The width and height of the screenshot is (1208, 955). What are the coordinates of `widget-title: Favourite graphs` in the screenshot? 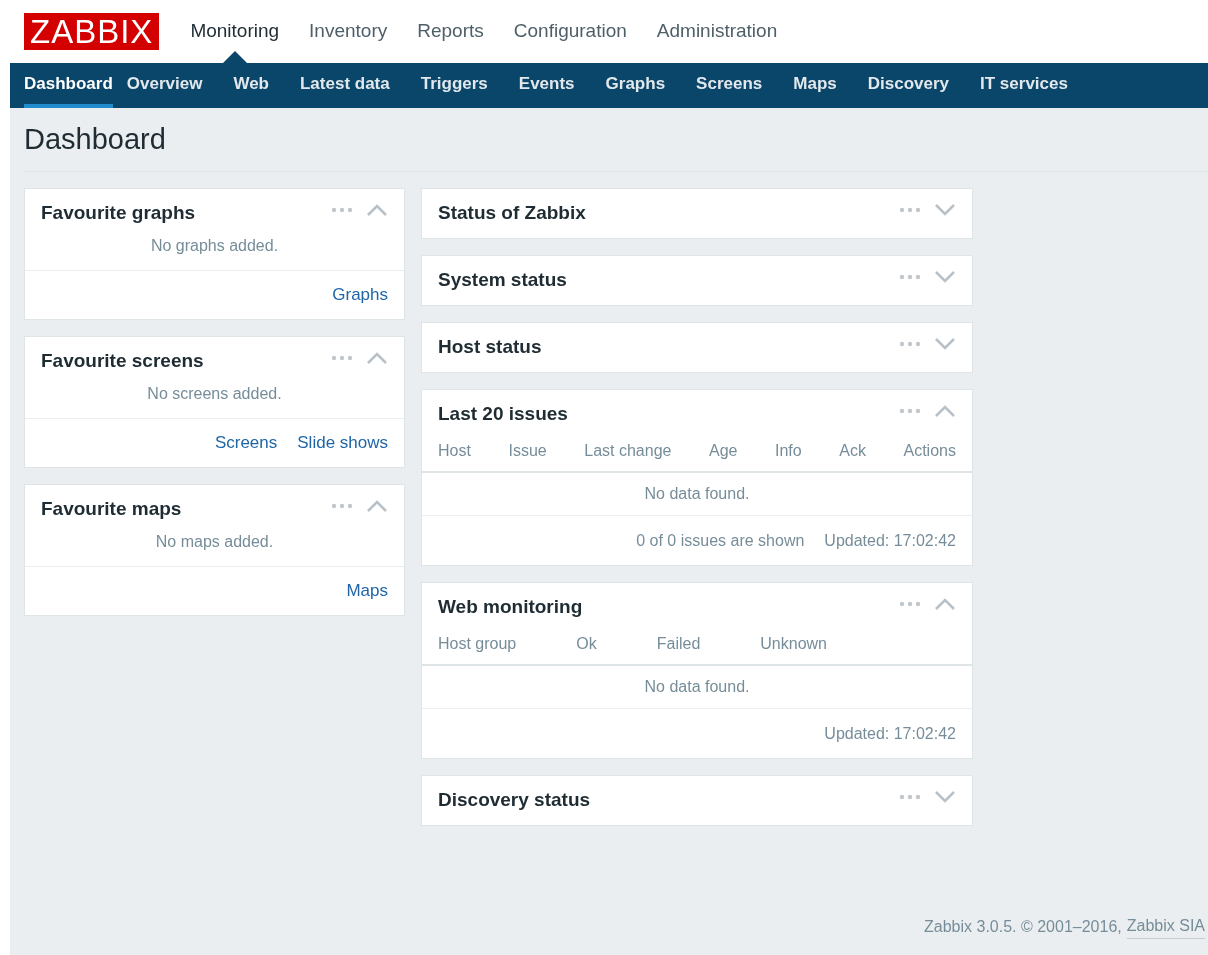 It's located at (119, 213).